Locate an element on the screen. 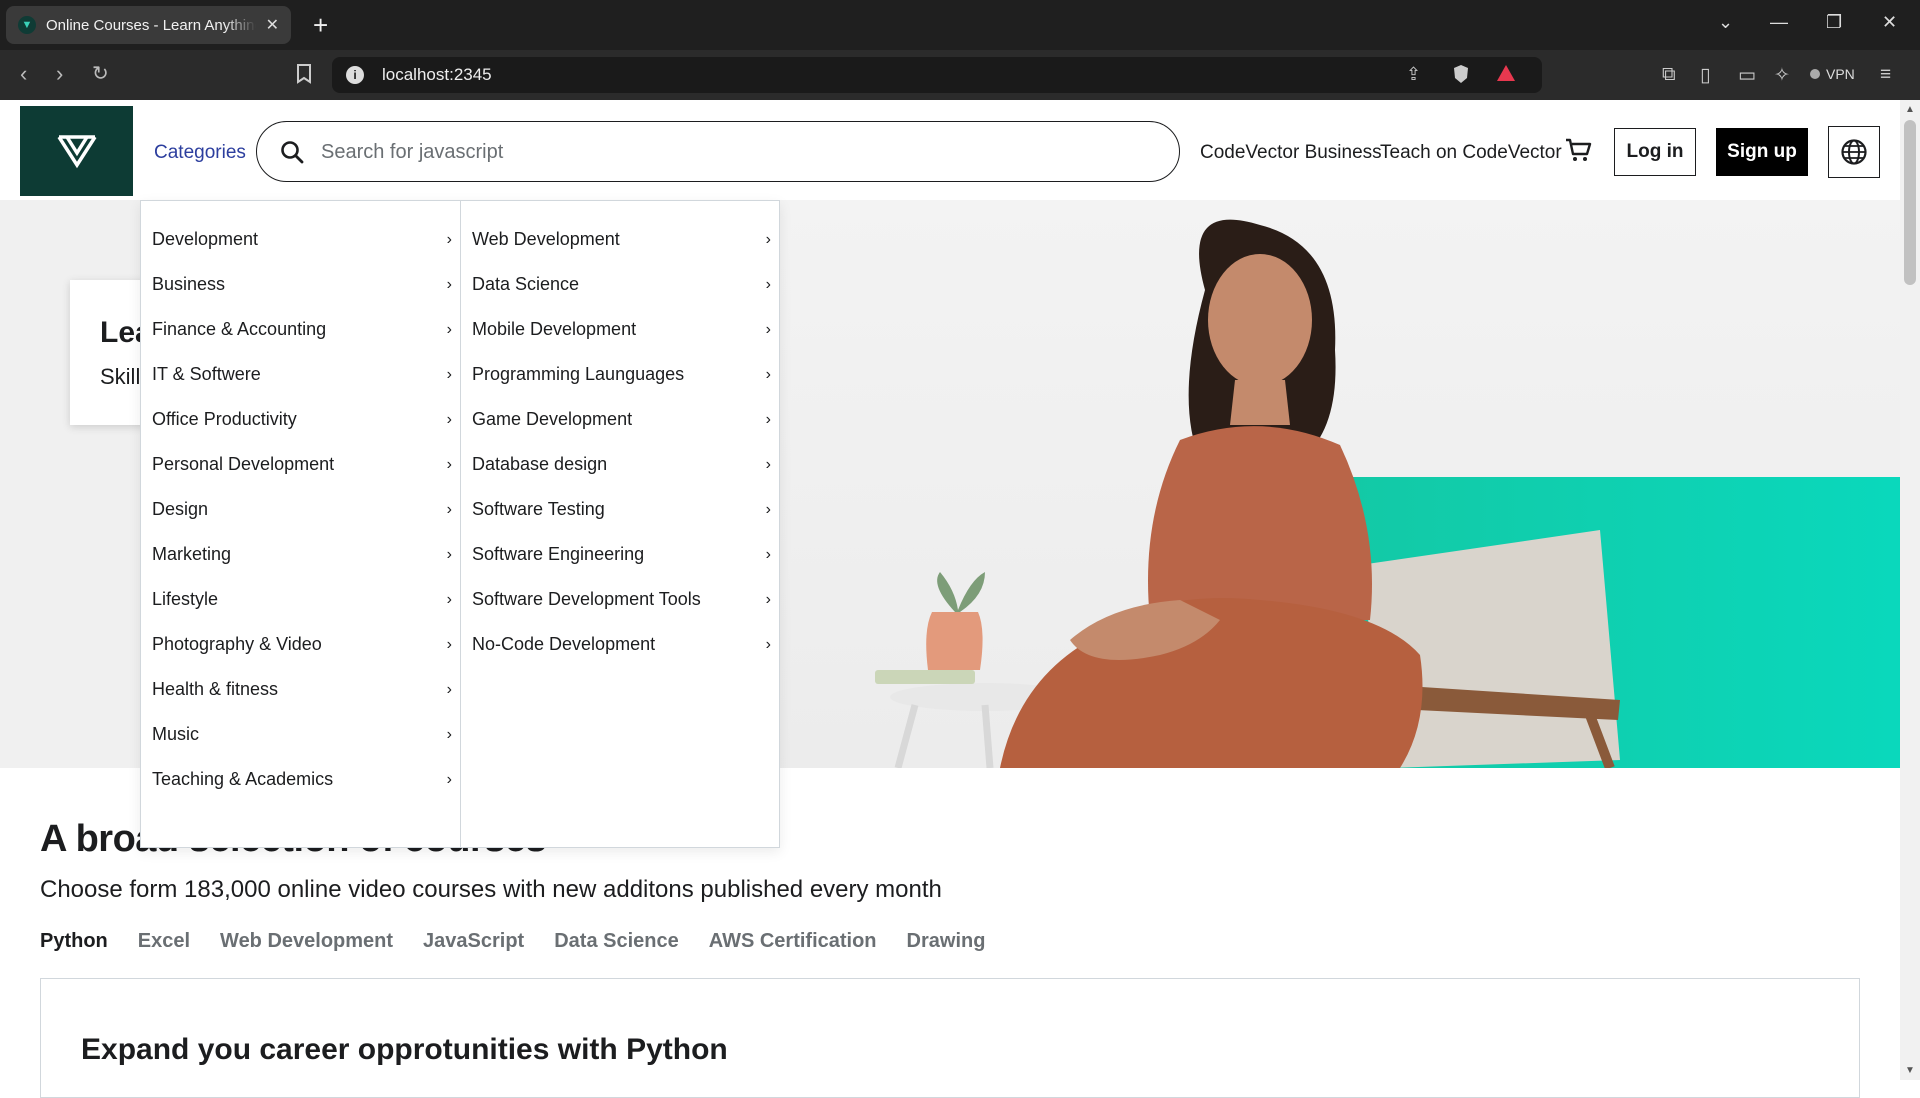 The height and width of the screenshot is (1098, 1920). submenu-item-software-development-tools: Software Development Tools › is located at coordinates (620, 599).